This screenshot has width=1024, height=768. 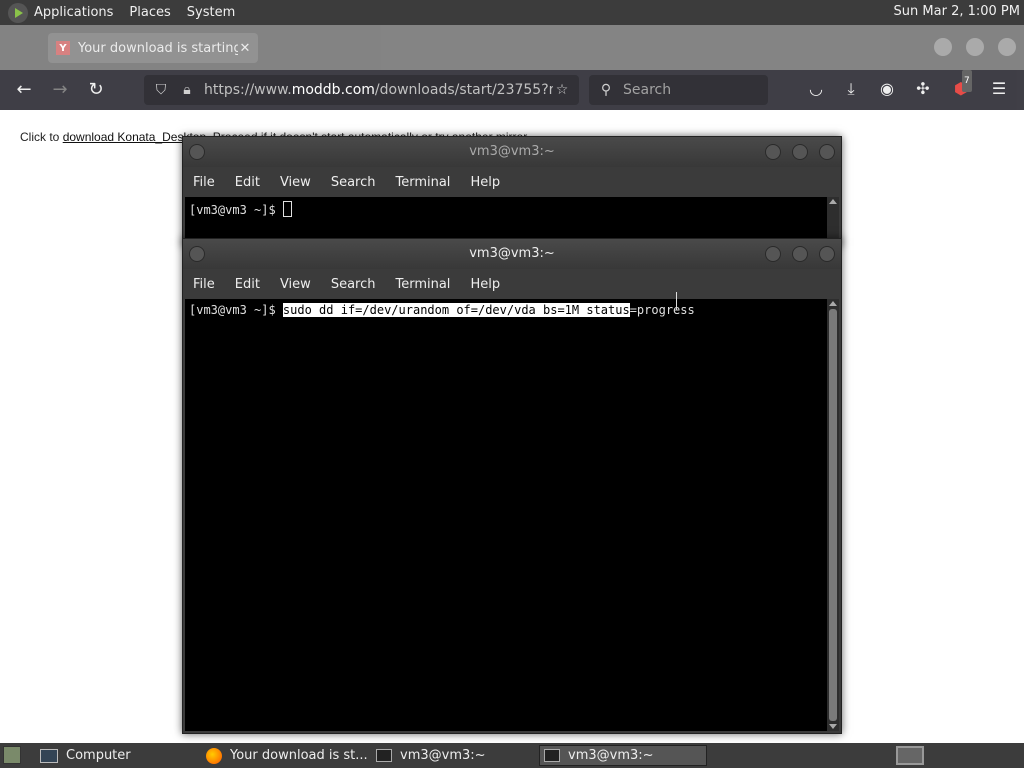 What do you see at coordinates (248, 90) in the screenshot?
I see `url-prefix: https://www.` at bounding box center [248, 90].